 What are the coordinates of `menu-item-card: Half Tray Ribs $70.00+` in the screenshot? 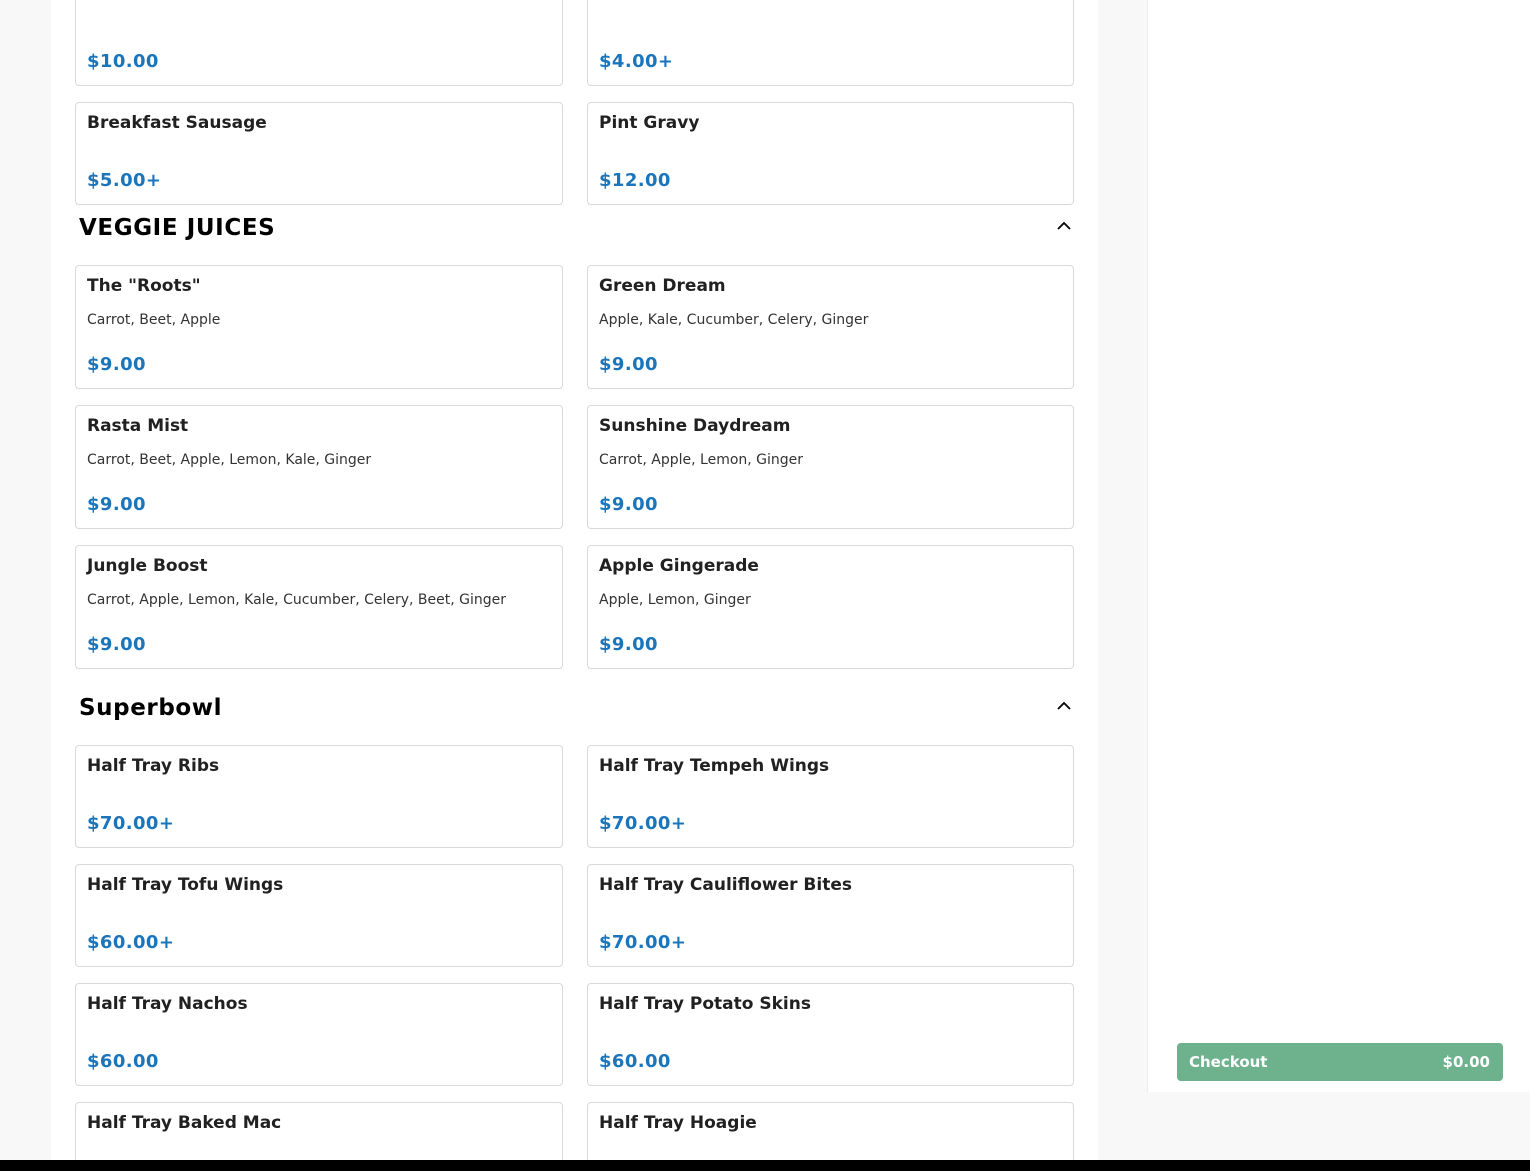 It's located at (319, 796).